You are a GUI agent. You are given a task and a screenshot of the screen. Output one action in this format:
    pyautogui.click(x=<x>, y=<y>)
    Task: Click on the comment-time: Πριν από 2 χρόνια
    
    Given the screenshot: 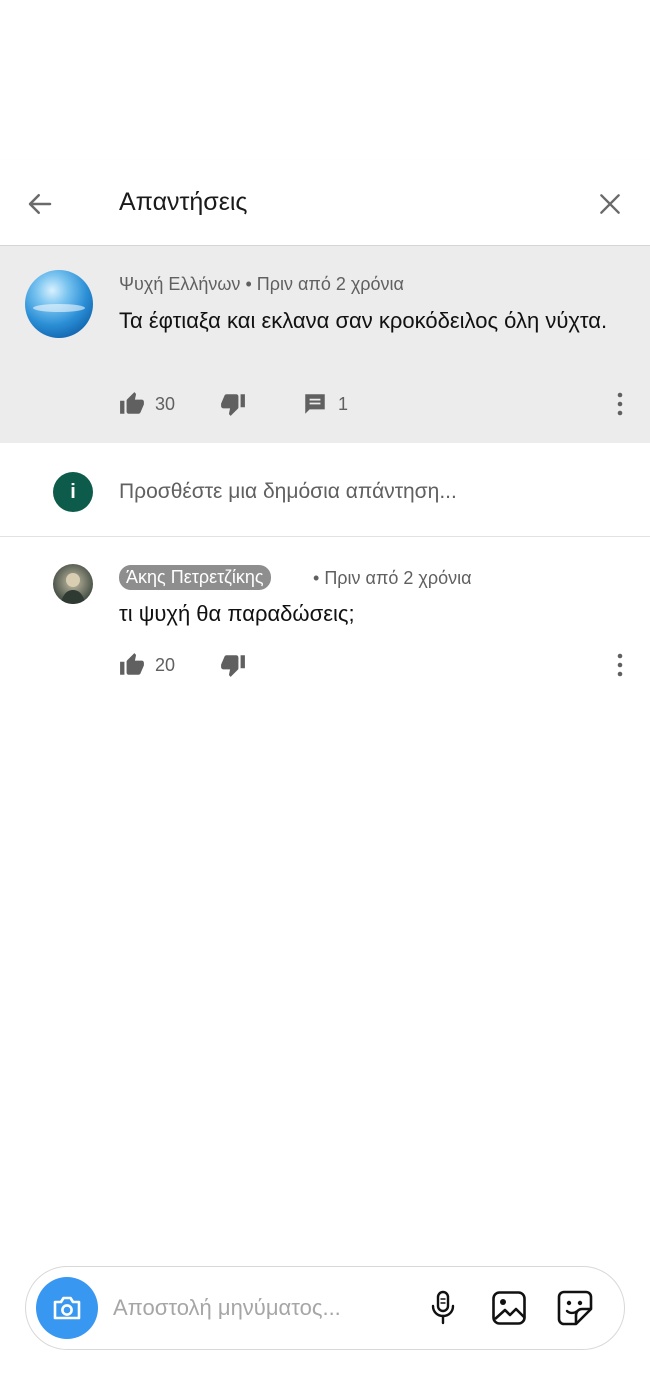 What is the action you would take?
    pyautogui.click(x=330, y=284)
    